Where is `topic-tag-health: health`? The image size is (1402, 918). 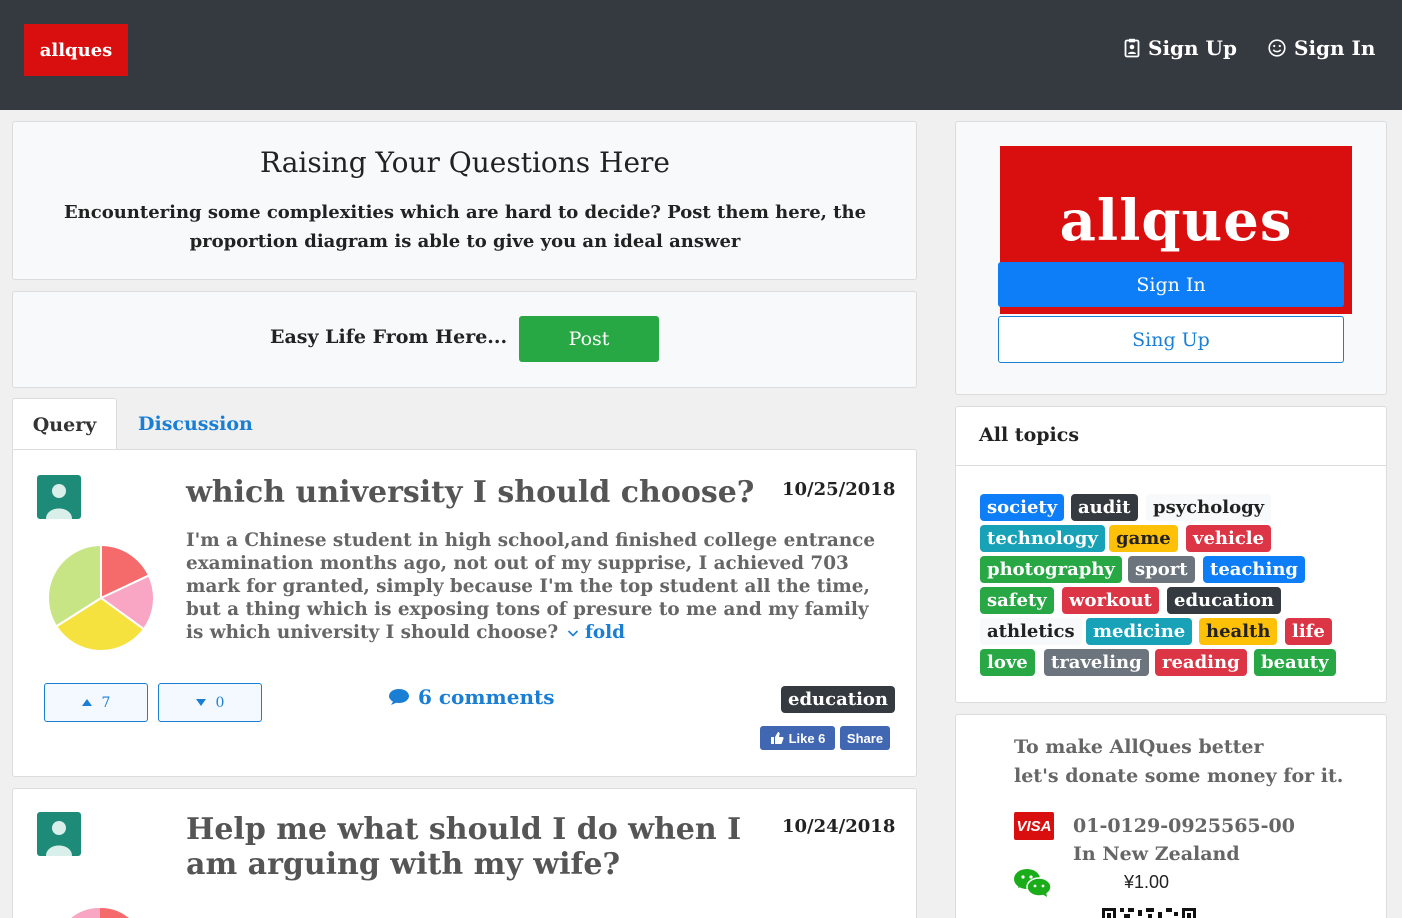 topic-tag-health: health is located at coordinates (1238, 631).